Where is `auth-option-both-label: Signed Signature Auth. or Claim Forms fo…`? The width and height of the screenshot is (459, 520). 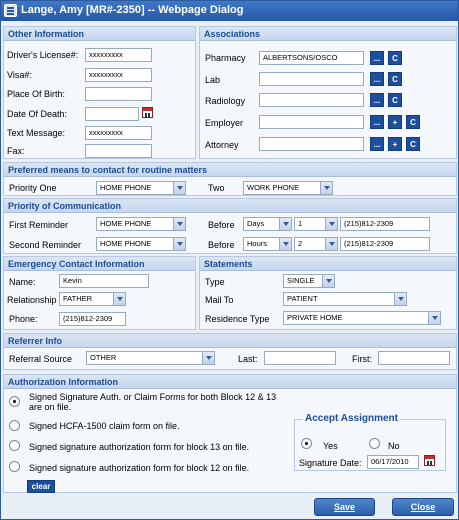
auth-option-both-label: Signed Signature Auth. or Claim Forms fo… is located at coordinates (153, 402).